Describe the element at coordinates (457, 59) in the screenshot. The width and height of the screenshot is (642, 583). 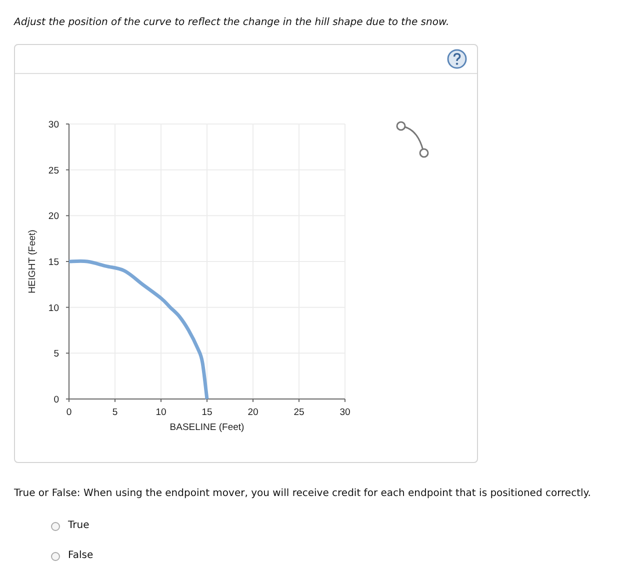
I see `help-icon` at that location.